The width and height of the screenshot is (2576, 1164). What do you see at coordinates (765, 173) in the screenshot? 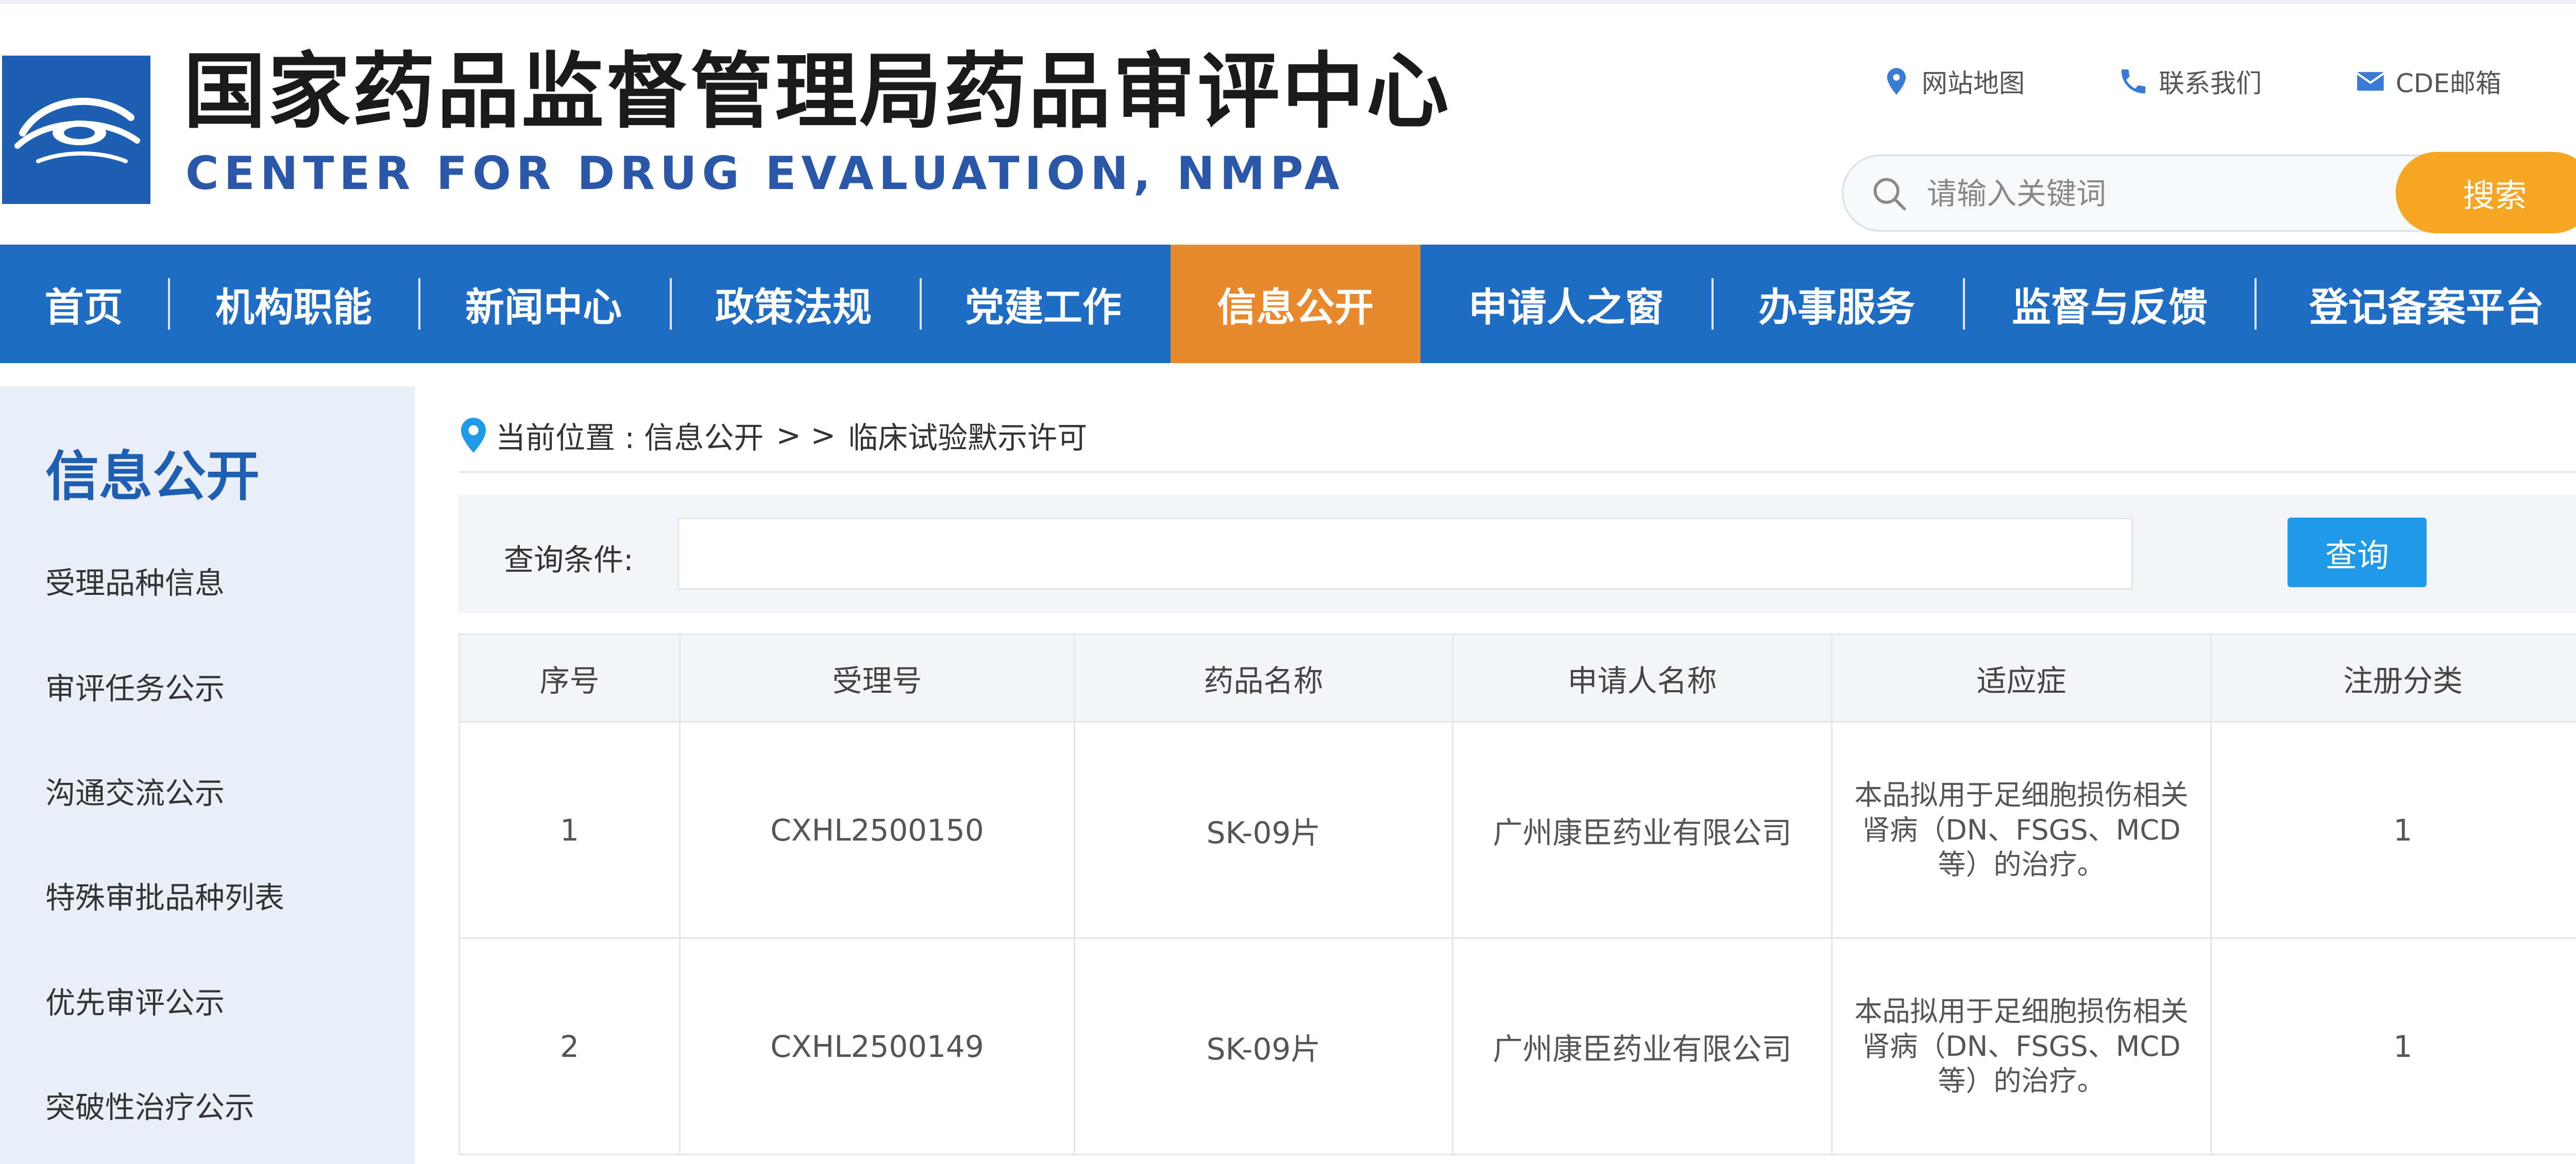
I see `site-subtitle: CENTER FOR DRUG EVALUATION, NMPA` at bounding box center [765, 173].